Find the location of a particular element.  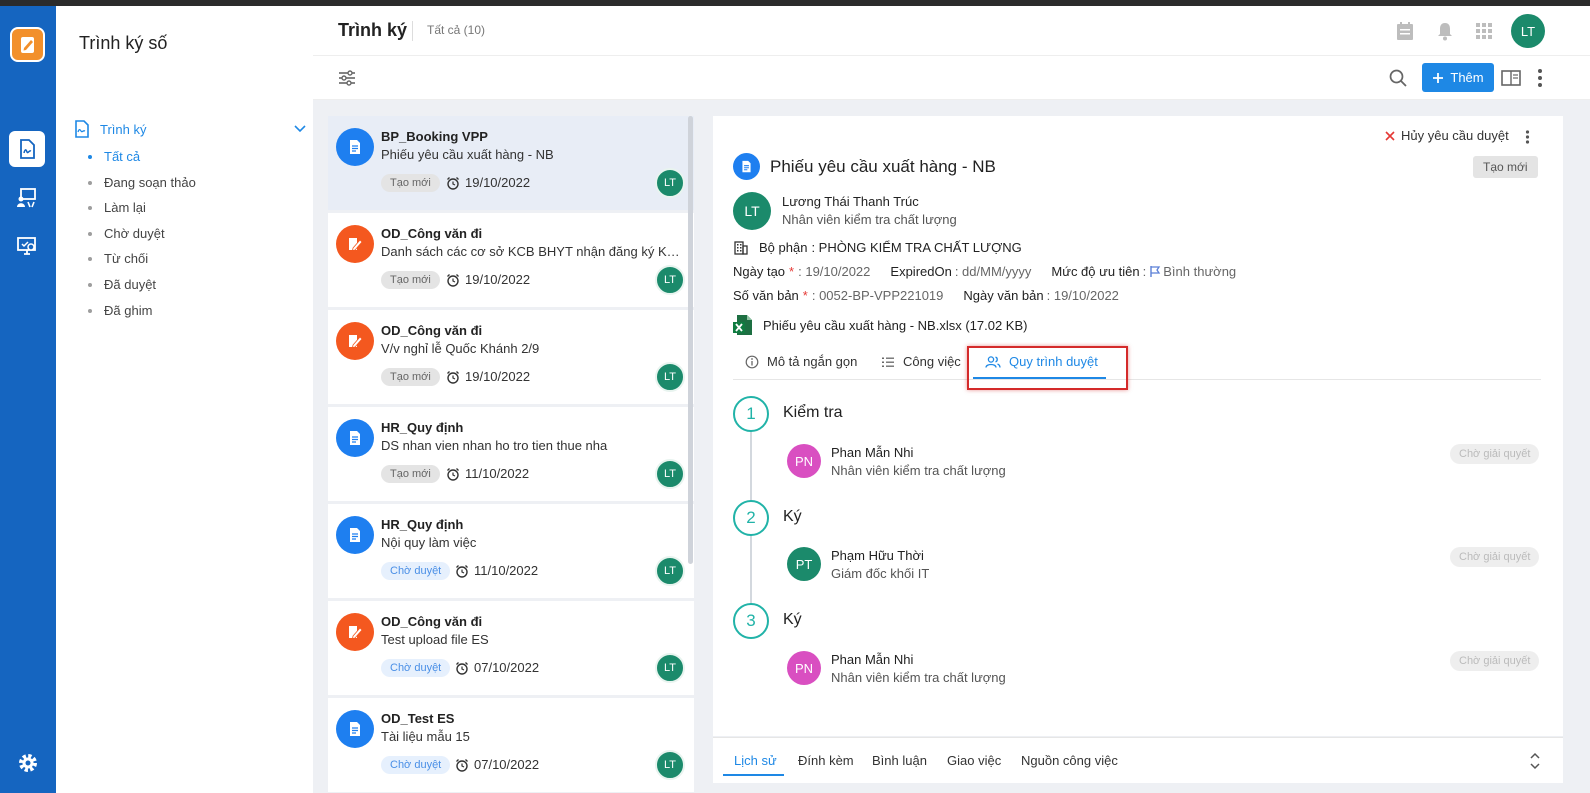

list-item-title: OD_Công văn đi is located at coordinates (432, 621).